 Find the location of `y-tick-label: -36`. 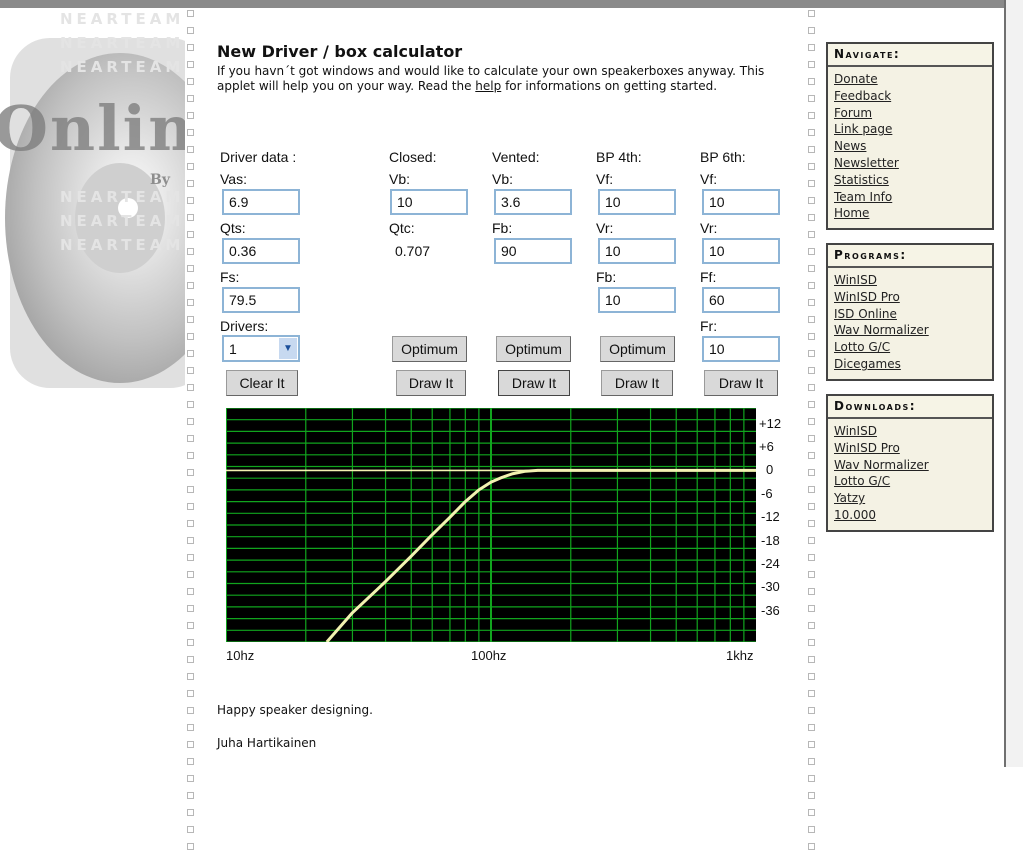

y-tick-label: -36 is located at coordinates (770, 610).